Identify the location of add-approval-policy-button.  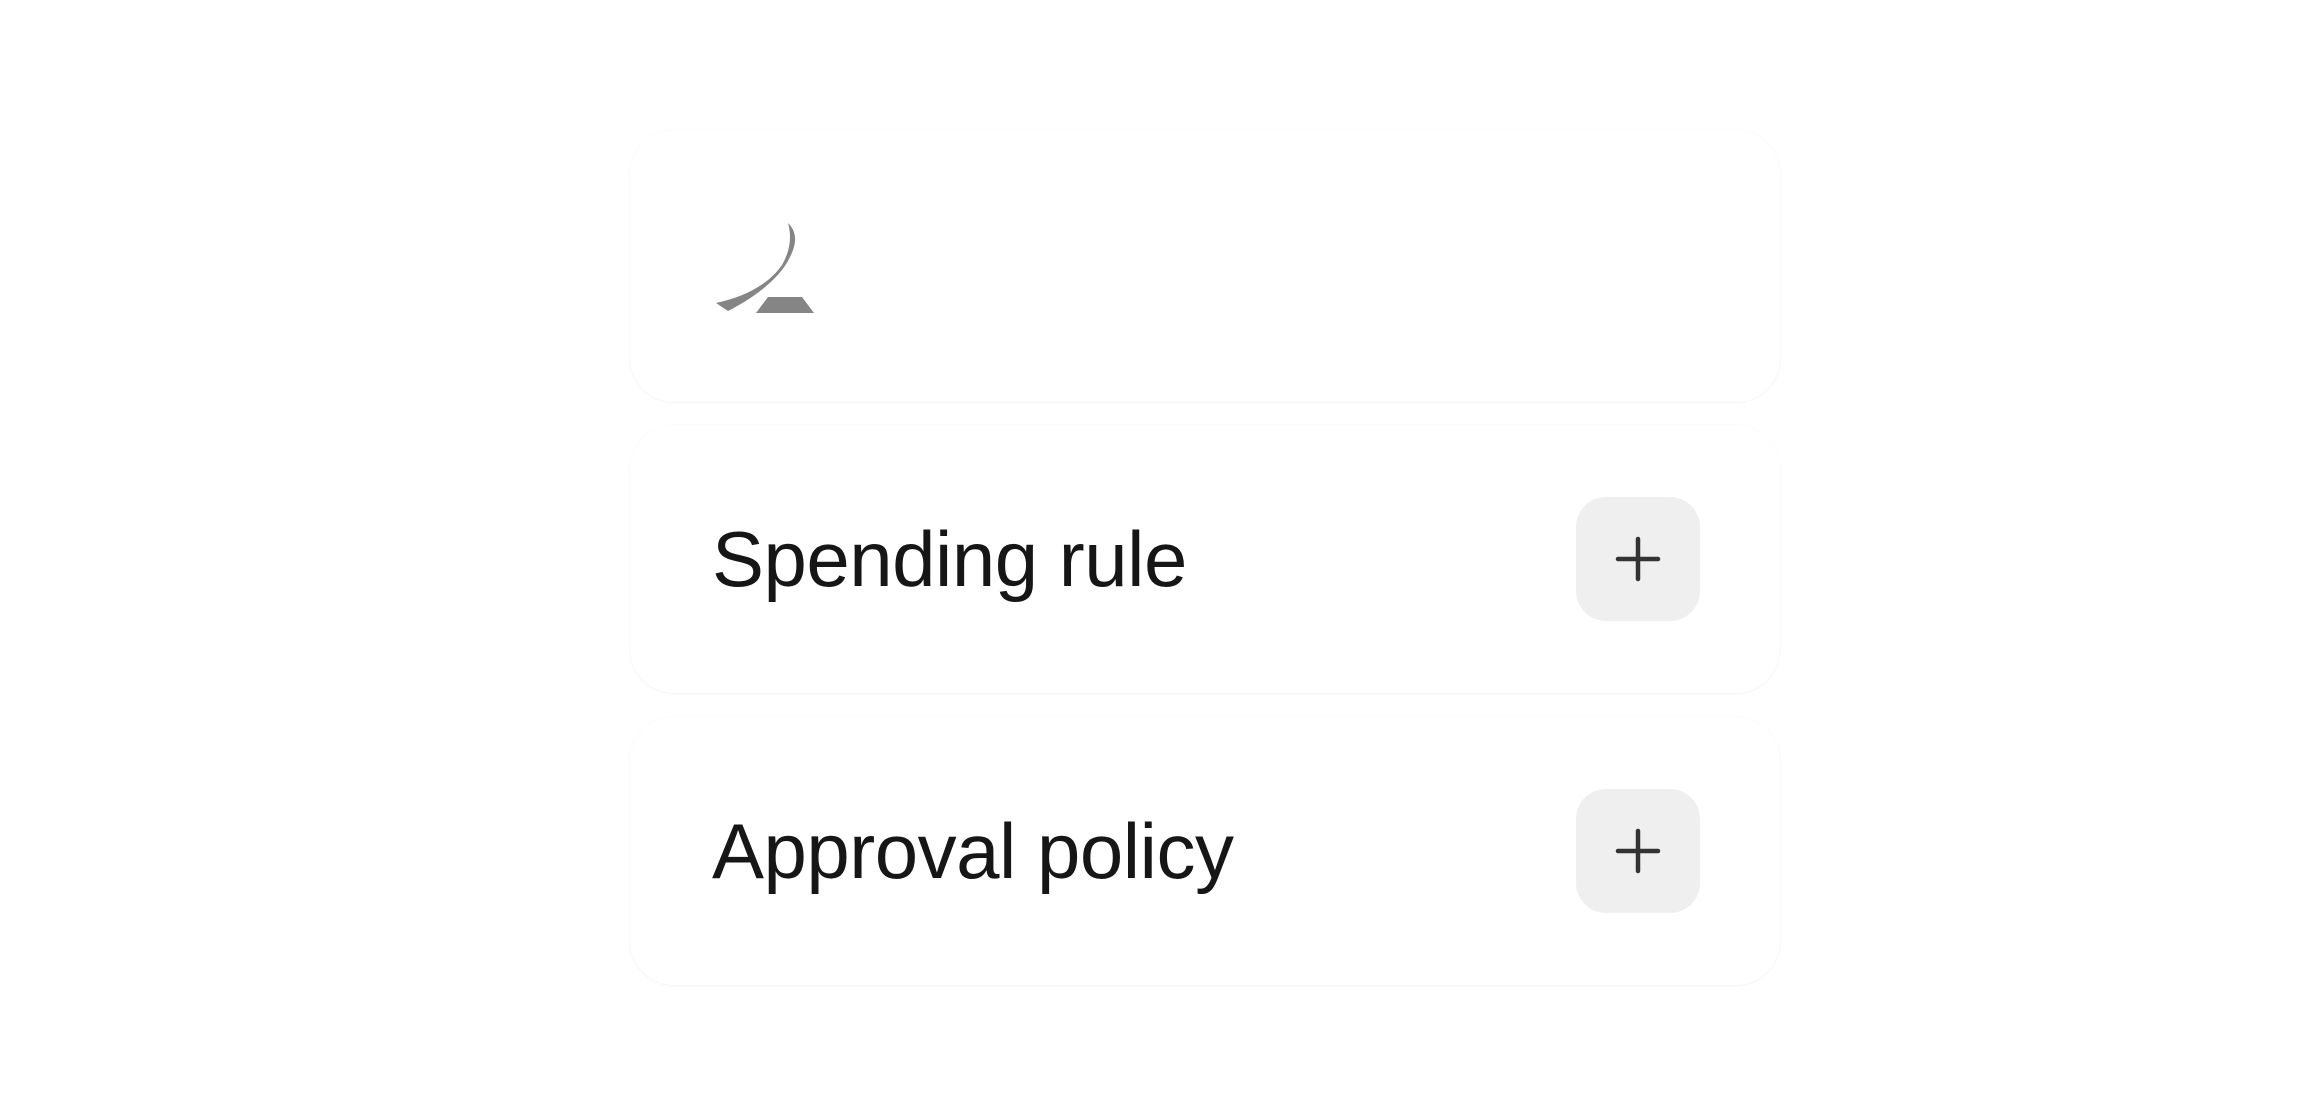
(1638, 851).